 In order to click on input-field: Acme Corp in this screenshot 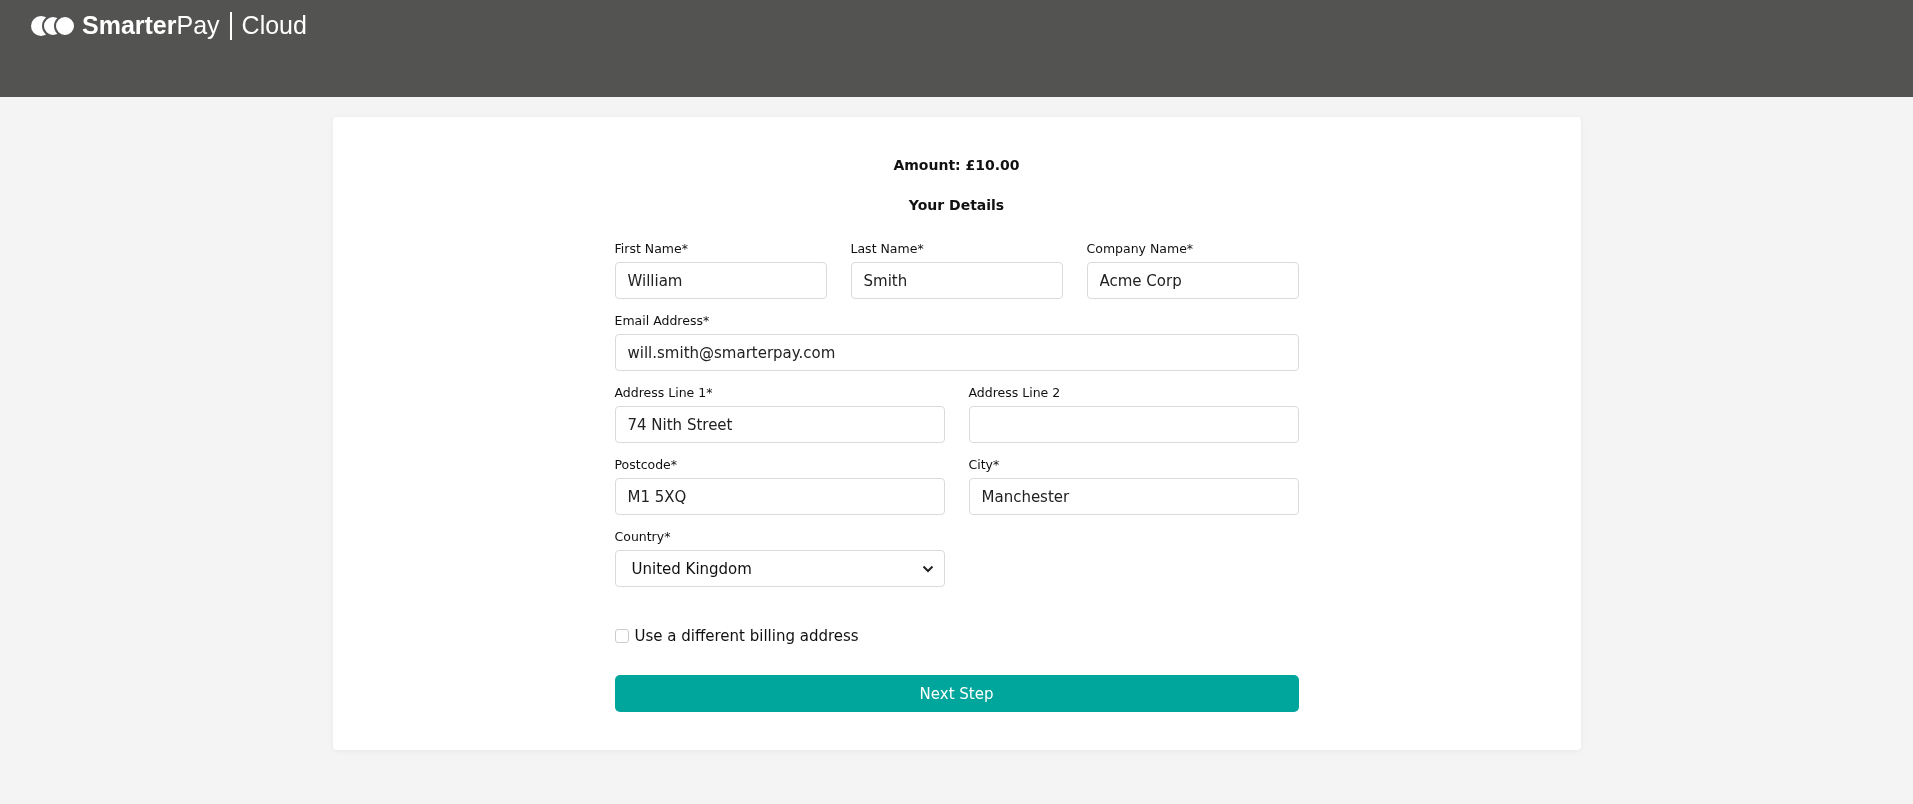, I will do `click(1192, 280)`.